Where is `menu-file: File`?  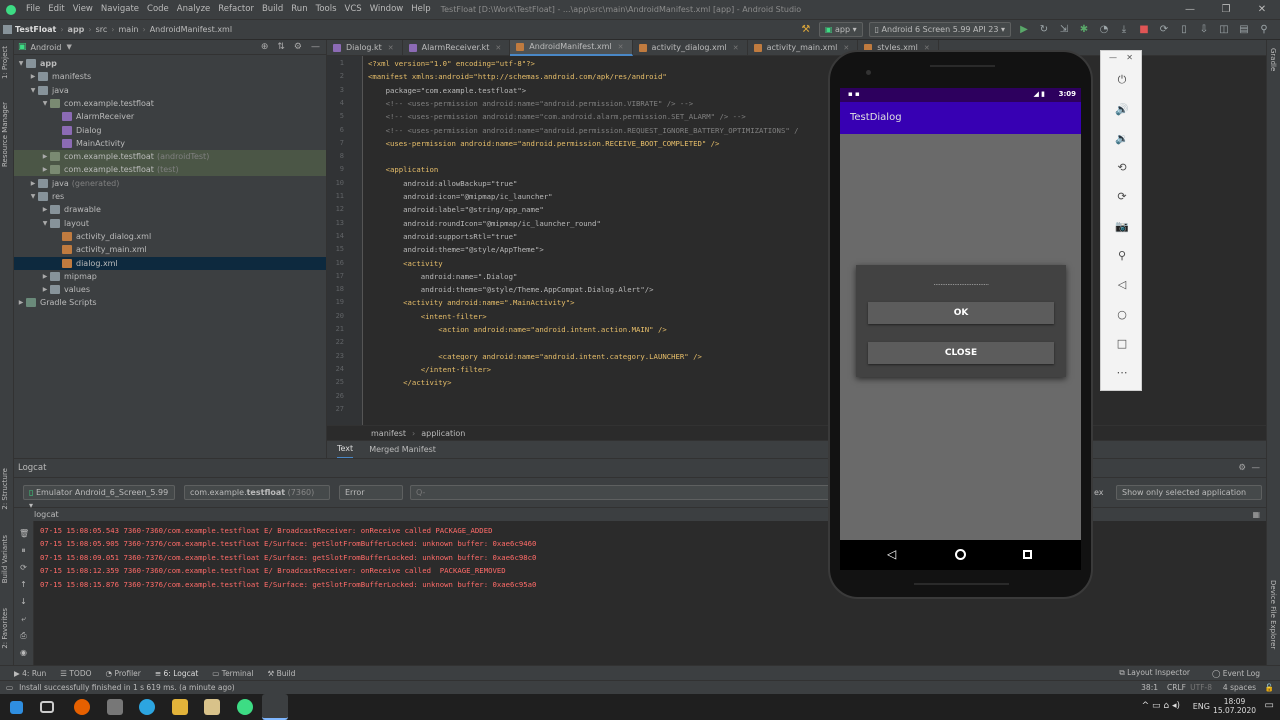
menu-file: File is located at coordinates (33, 9).